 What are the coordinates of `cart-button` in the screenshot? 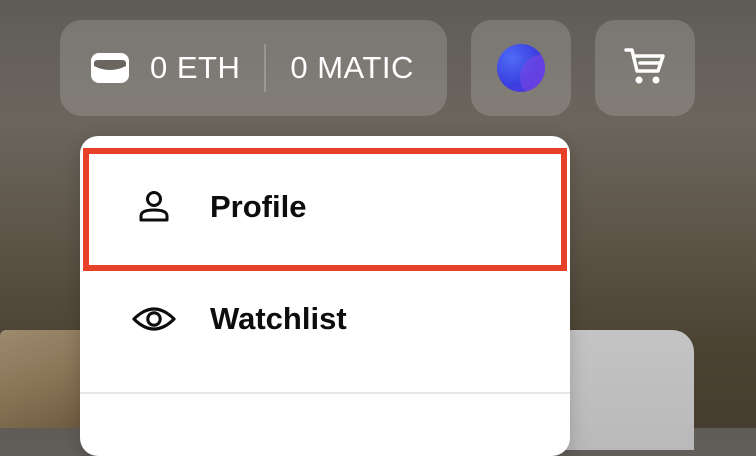 It's located at (645, 68).